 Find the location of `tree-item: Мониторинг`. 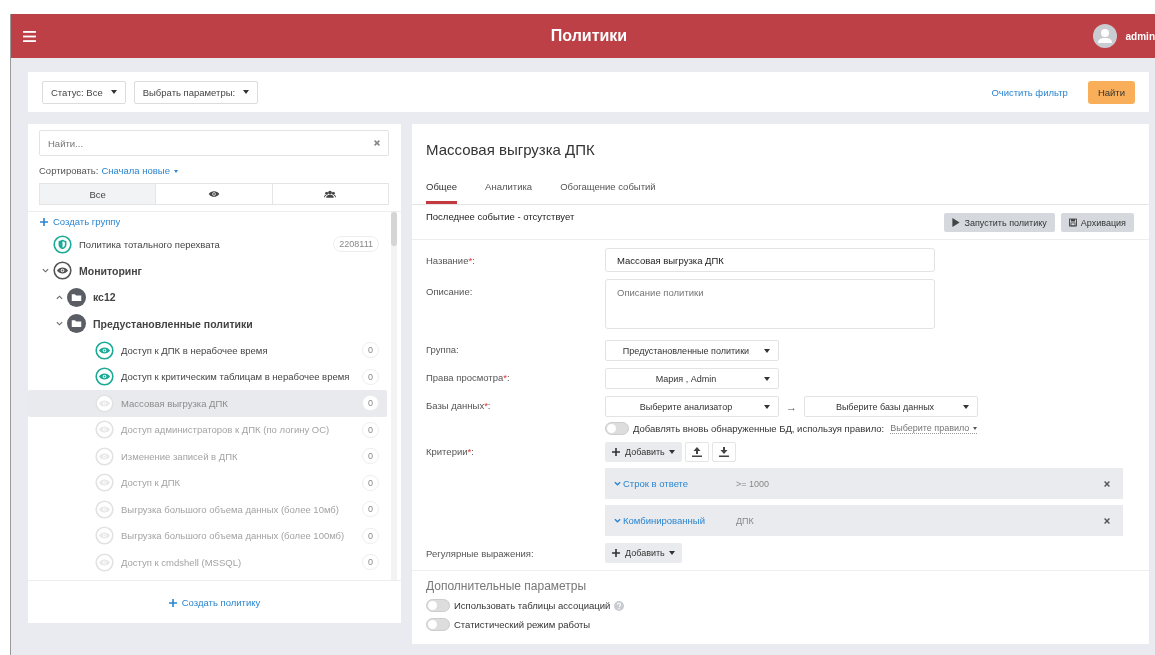

tree-item: Мониторинг is located at coordinates (207, 270).